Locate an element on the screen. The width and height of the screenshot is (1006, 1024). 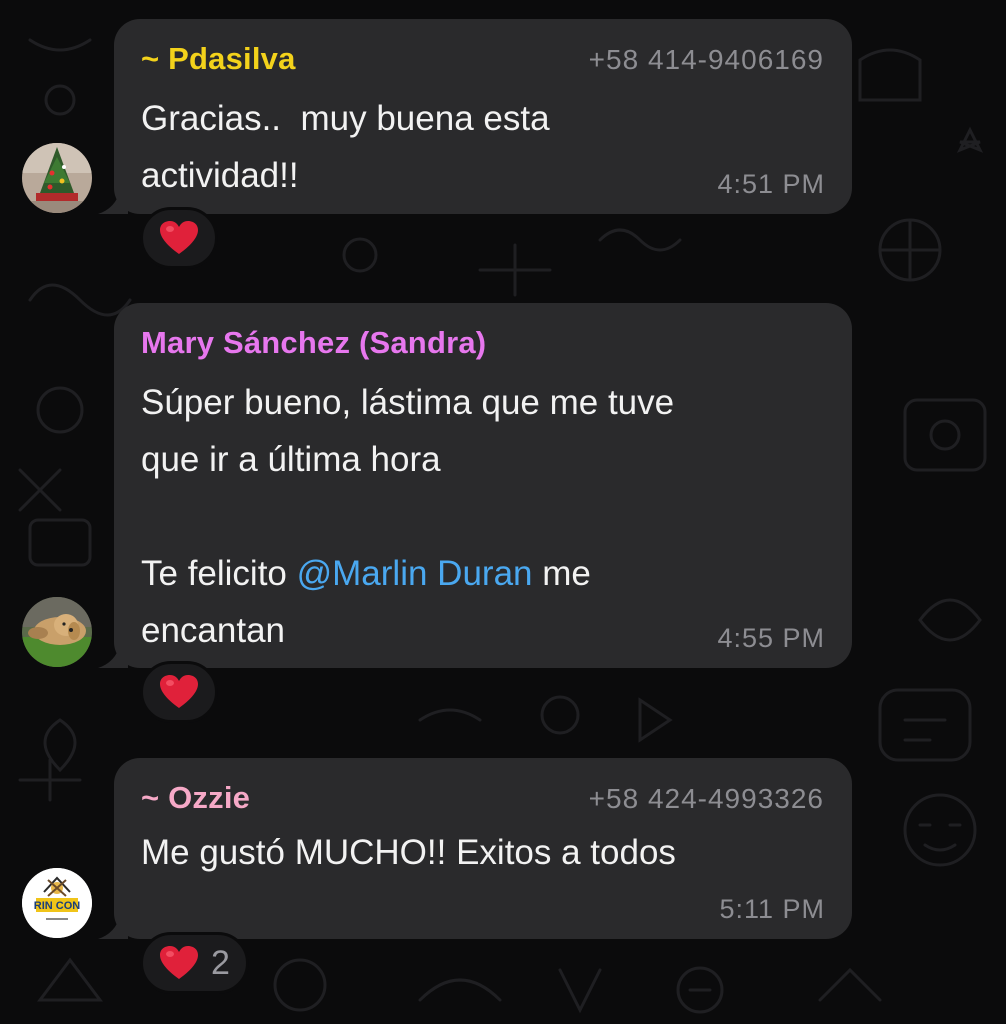
sender-phone: +58 414-9406169 is located at coordinates (706, 59).